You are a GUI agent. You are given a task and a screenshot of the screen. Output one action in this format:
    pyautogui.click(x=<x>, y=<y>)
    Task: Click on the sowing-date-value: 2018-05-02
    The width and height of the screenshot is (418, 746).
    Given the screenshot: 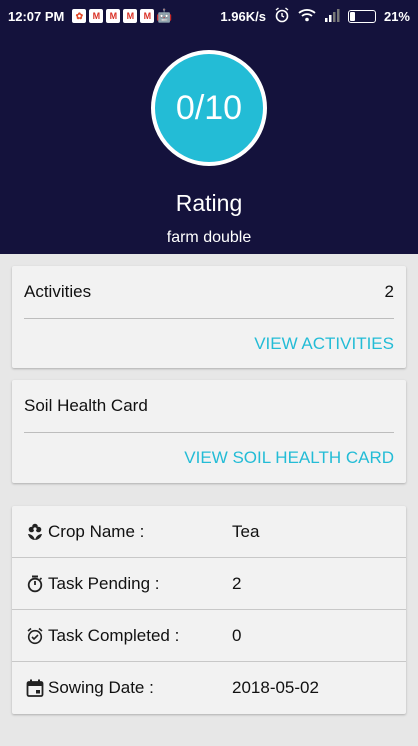 What is the action you would take?
    pyautogui.click(x=275, y=687)
    